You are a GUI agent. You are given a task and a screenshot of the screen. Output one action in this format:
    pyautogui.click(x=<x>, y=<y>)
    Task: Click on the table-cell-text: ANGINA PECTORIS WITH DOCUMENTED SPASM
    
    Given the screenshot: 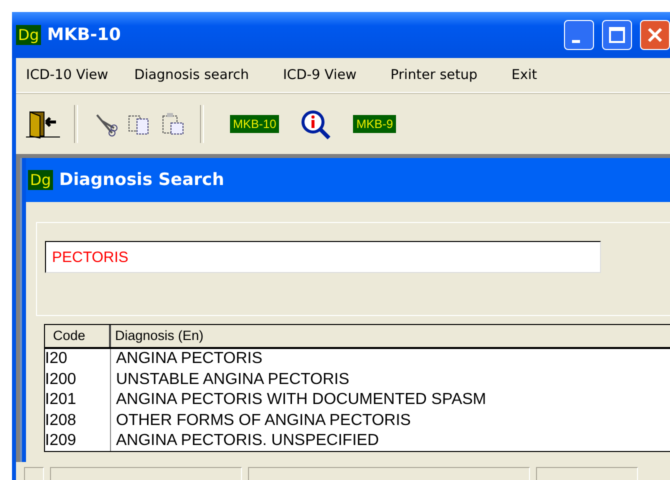 What is the action you would take?
    pyautogui.click(x=301, y=400)
    